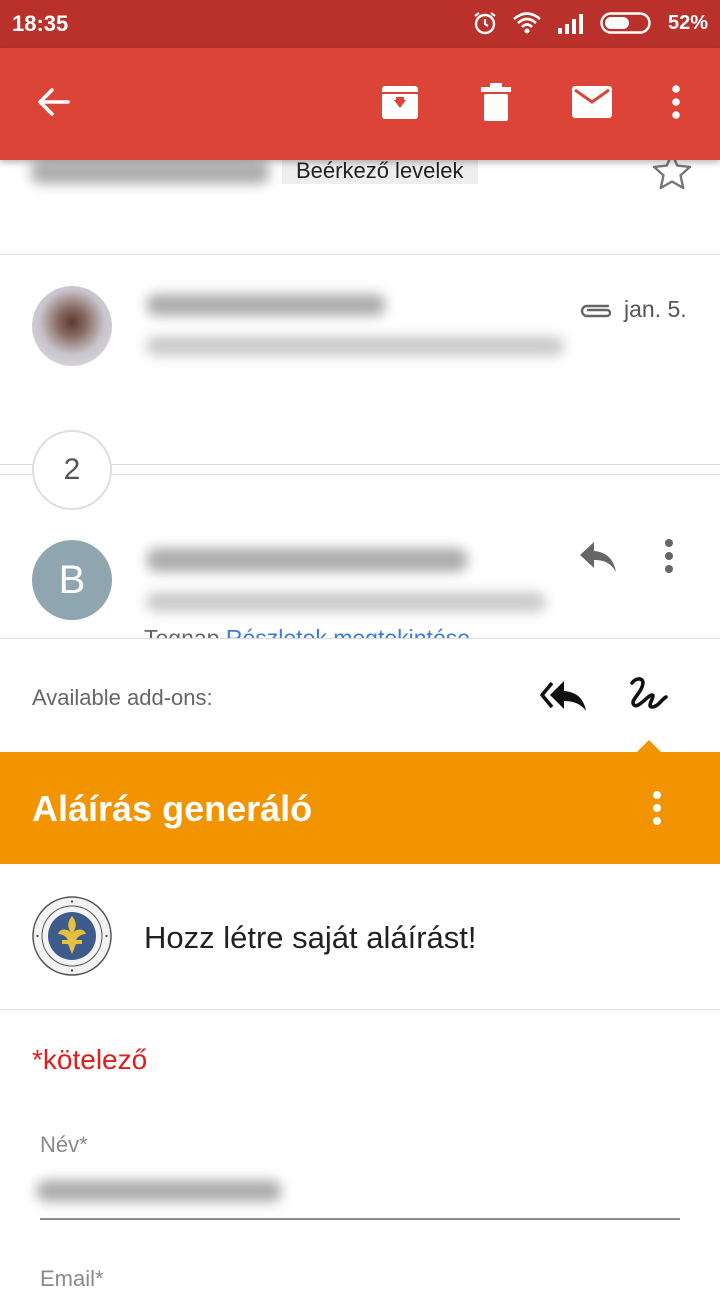  What do you see at coordinates (90, 1059) in the screenshot?
I see `required-note: *kötelező` at bounding box center [90, 1059].